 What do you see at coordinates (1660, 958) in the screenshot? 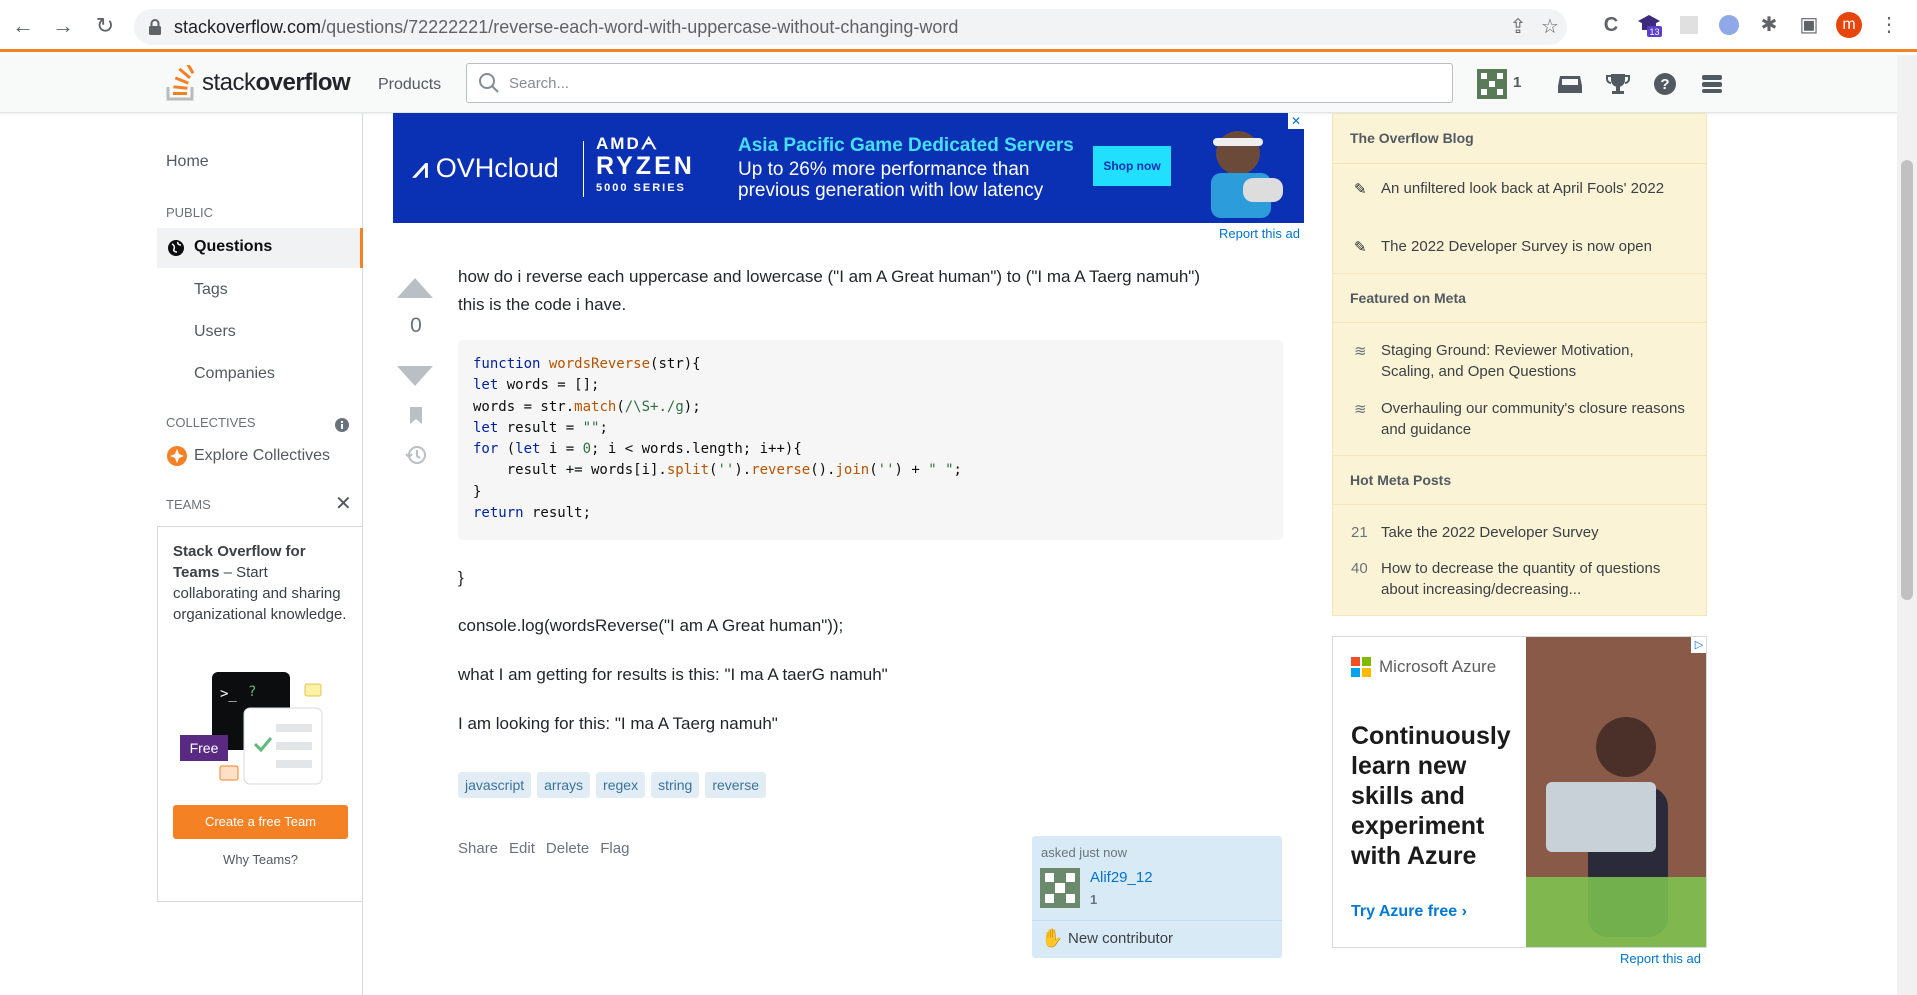
I see `report-ad-link-side: Report this ad` at bounding box center [1660, 958].